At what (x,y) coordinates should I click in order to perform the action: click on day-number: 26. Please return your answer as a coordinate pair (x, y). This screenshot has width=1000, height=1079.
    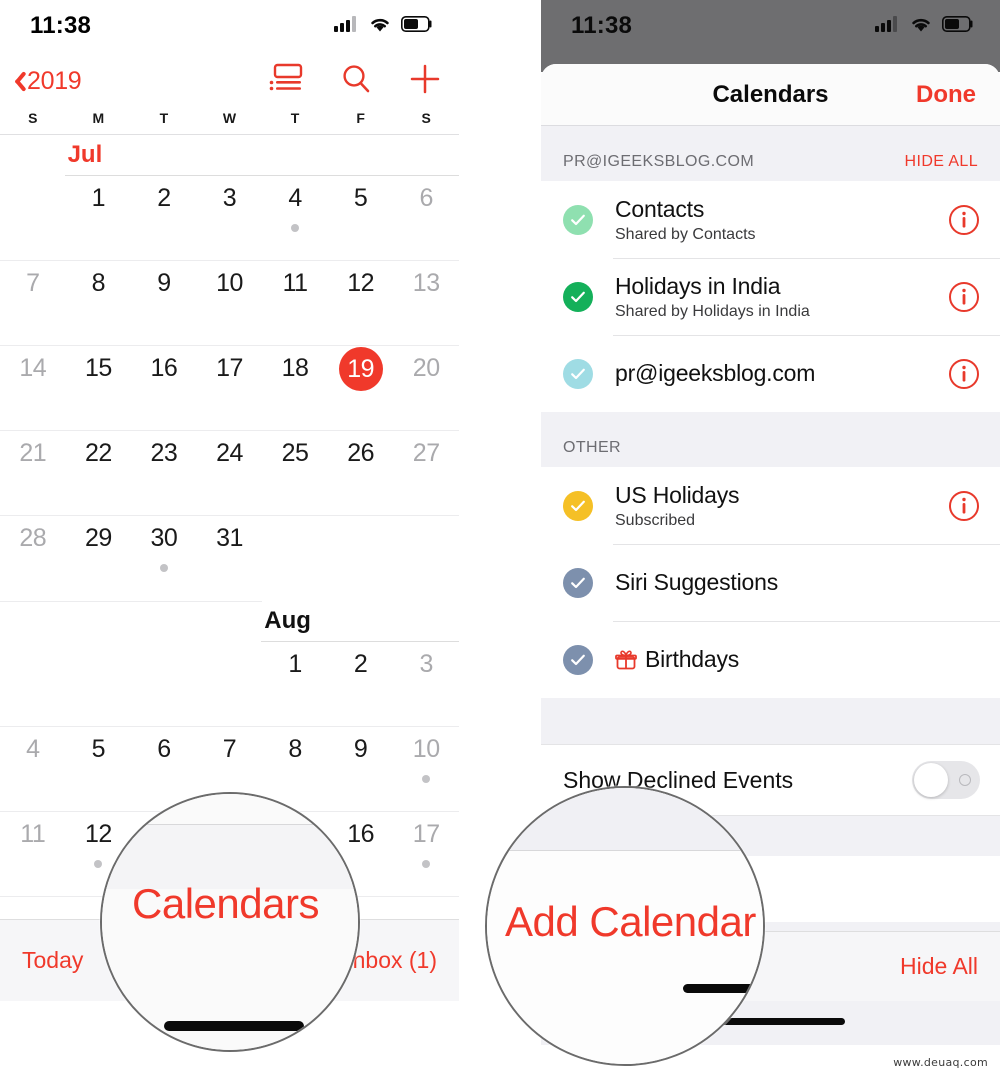
    Looking at the image, I should click on (361, 453).